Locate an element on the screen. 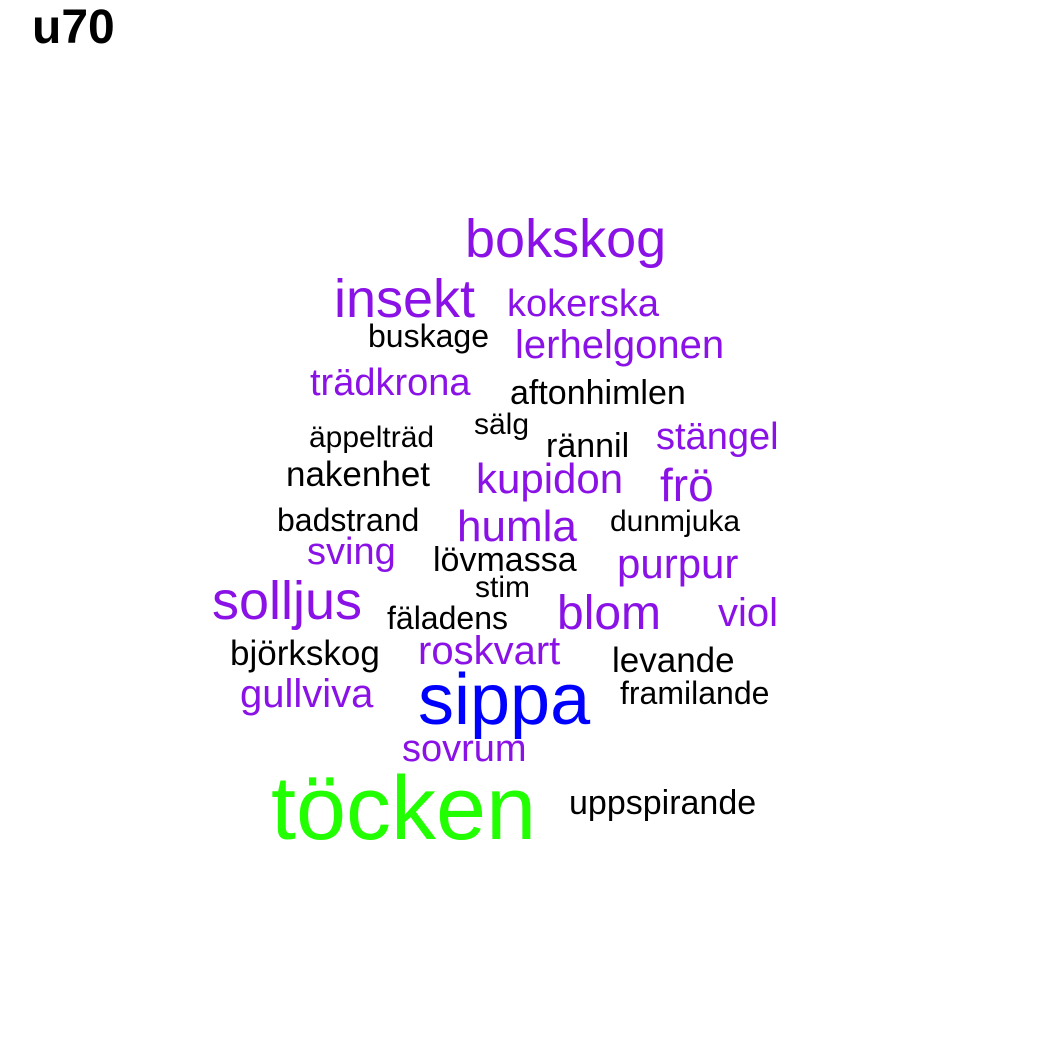 The width and height of the screenshot is (1050, 1050). cloud-word: uppspirande is located at coordinates (663, 803).